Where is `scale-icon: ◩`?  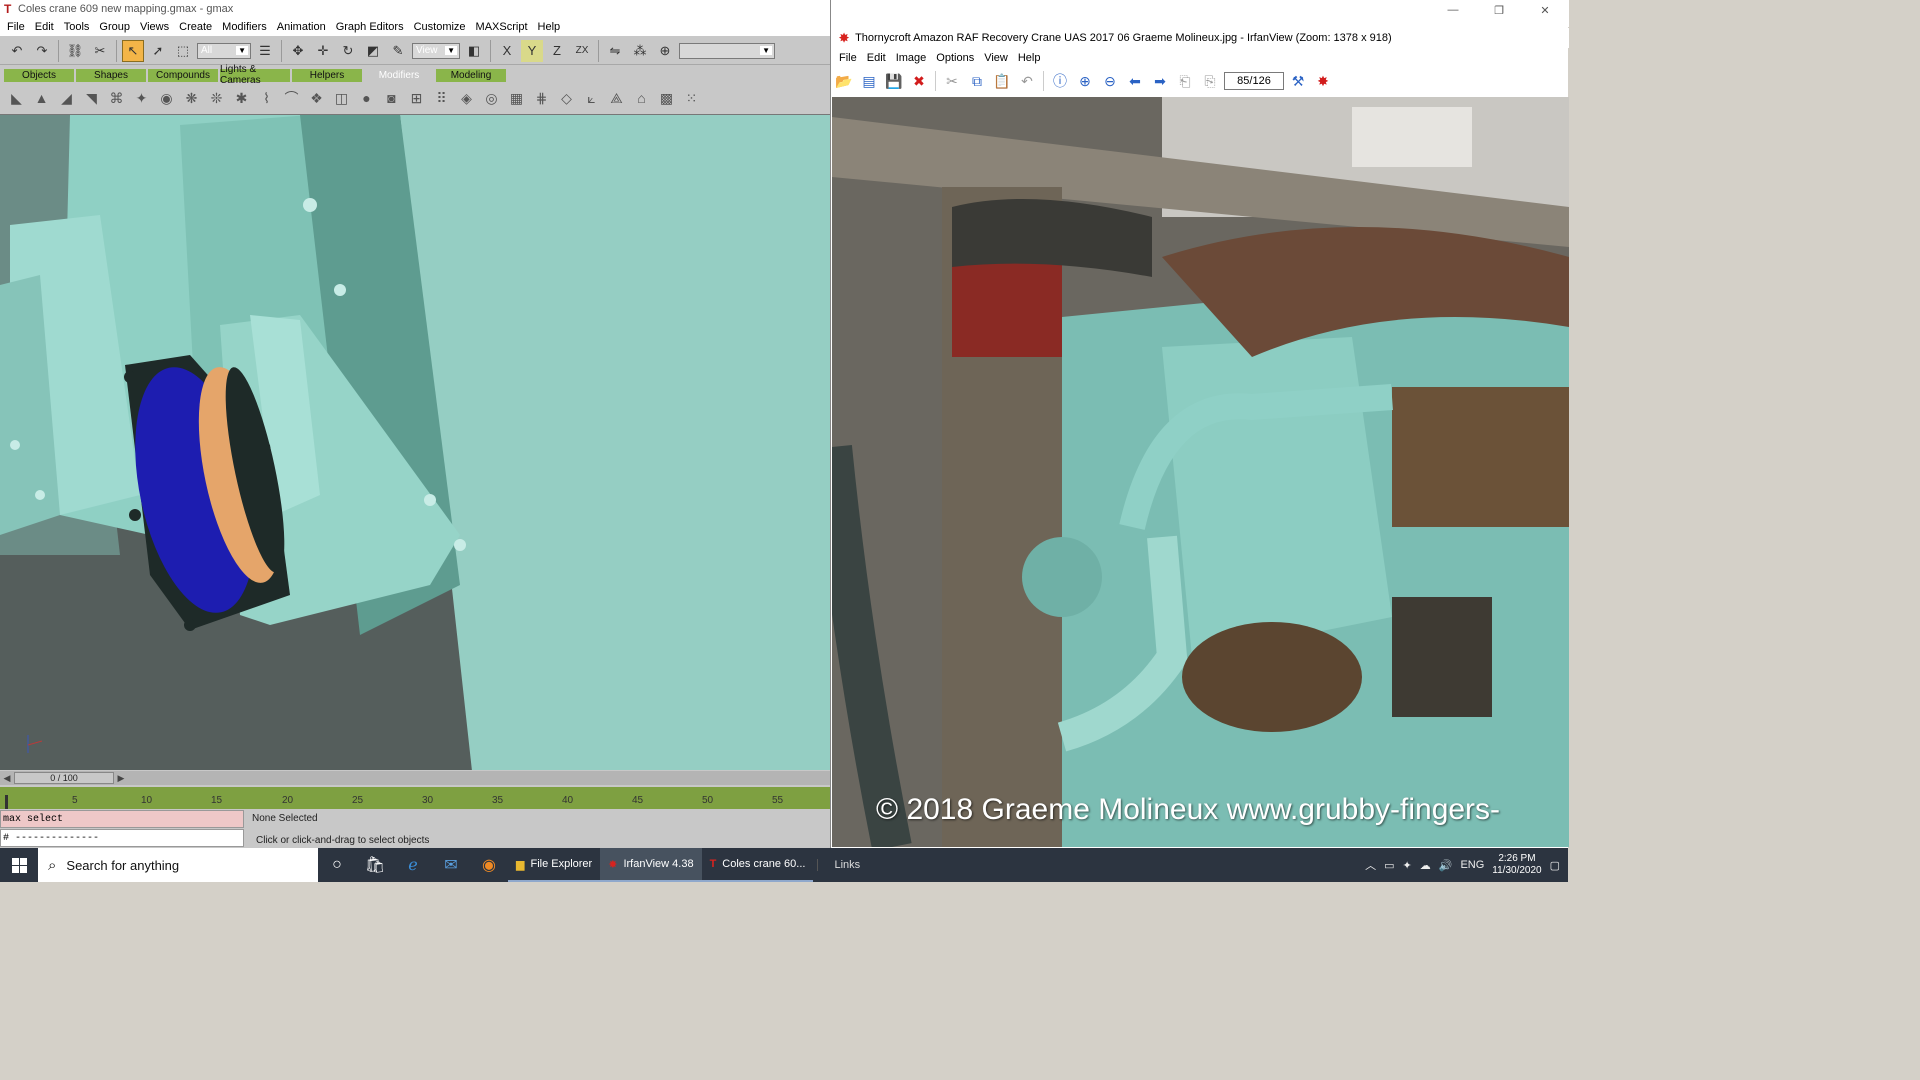
scale-icon: ◩ is located at coordinates (373, 51).